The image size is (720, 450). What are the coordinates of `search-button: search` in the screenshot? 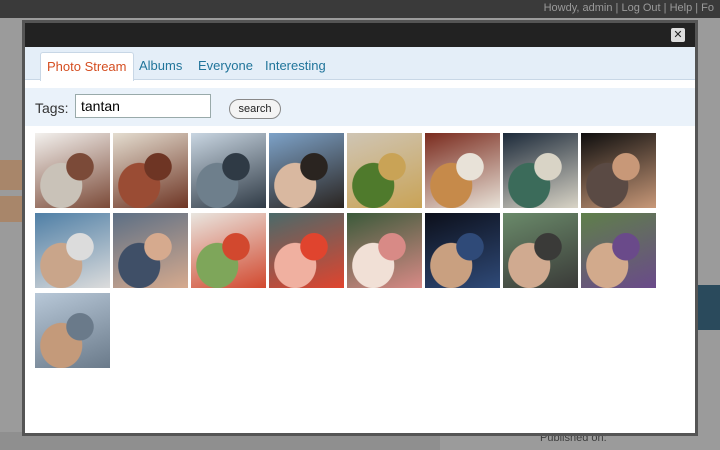 It's located at (255, 109).